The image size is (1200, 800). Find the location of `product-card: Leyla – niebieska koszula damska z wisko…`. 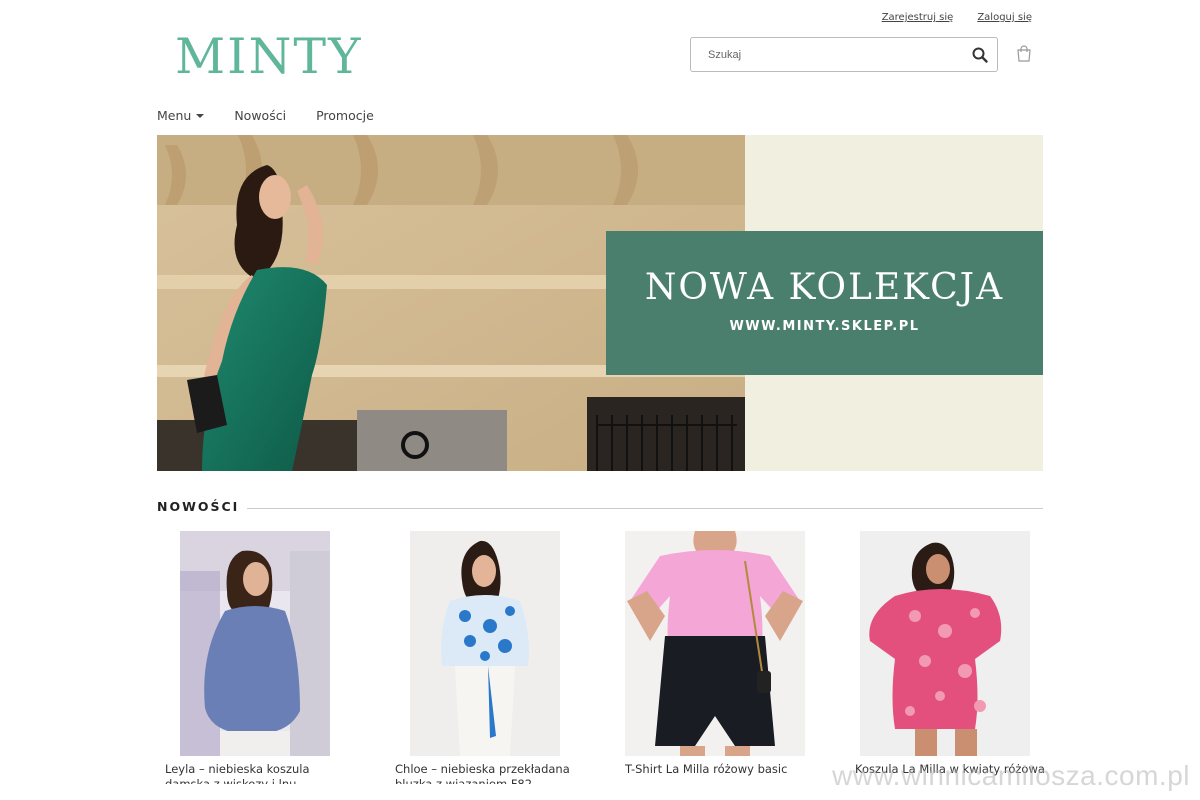

product-card: Leyla – niebieska koszula damska z wisko… is located at coordinates (257, 661).